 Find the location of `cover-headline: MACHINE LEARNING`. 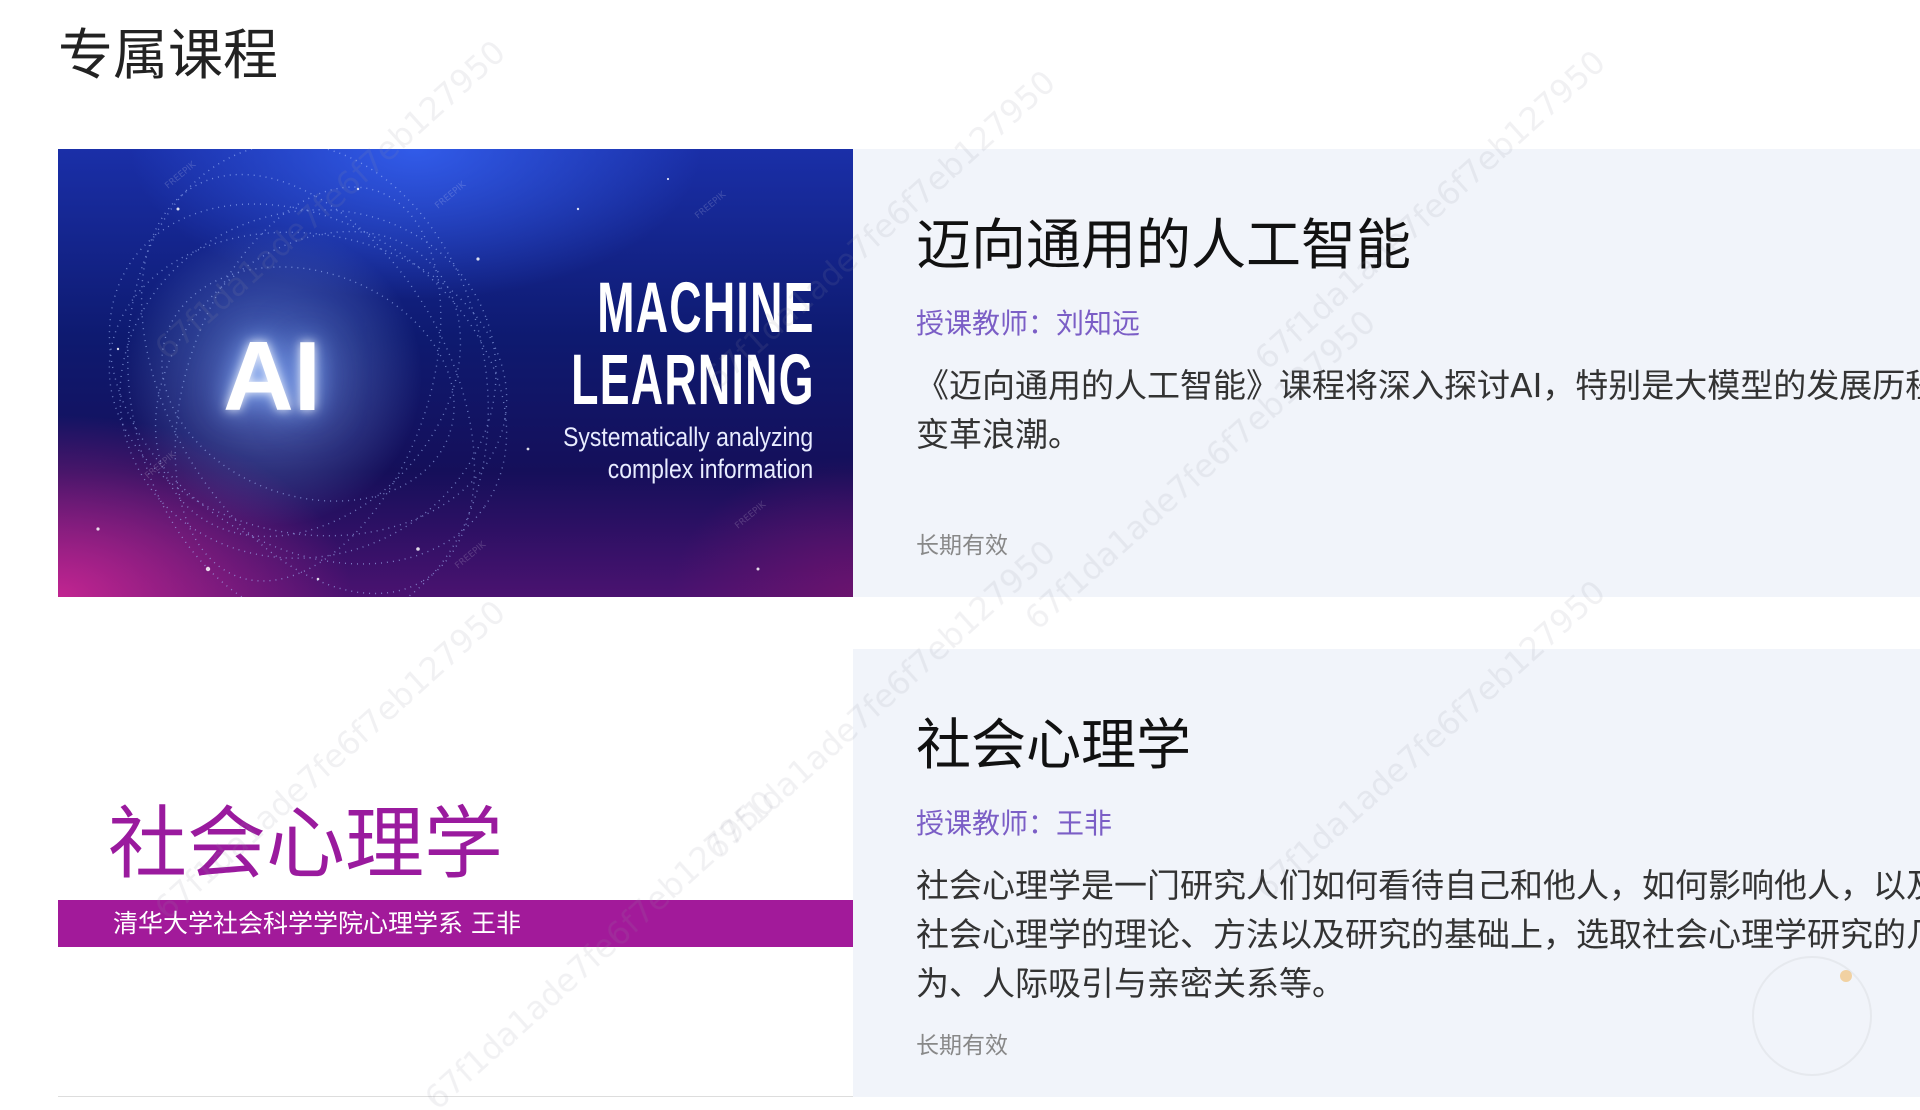

cover-headline: MACHINE LEARNING is located at coordinates (621, 345).